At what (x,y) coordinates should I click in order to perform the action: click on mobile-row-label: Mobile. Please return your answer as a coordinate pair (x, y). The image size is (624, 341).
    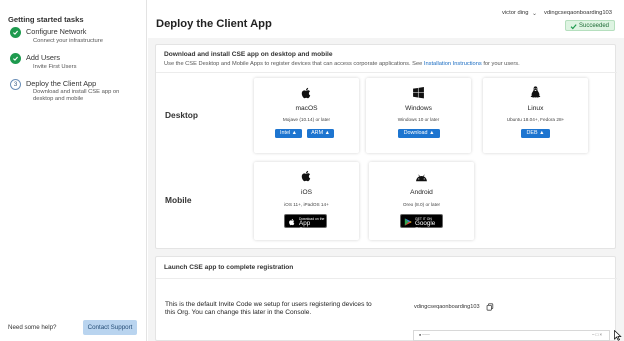
    Looking at the image, I should click on (178, 200).